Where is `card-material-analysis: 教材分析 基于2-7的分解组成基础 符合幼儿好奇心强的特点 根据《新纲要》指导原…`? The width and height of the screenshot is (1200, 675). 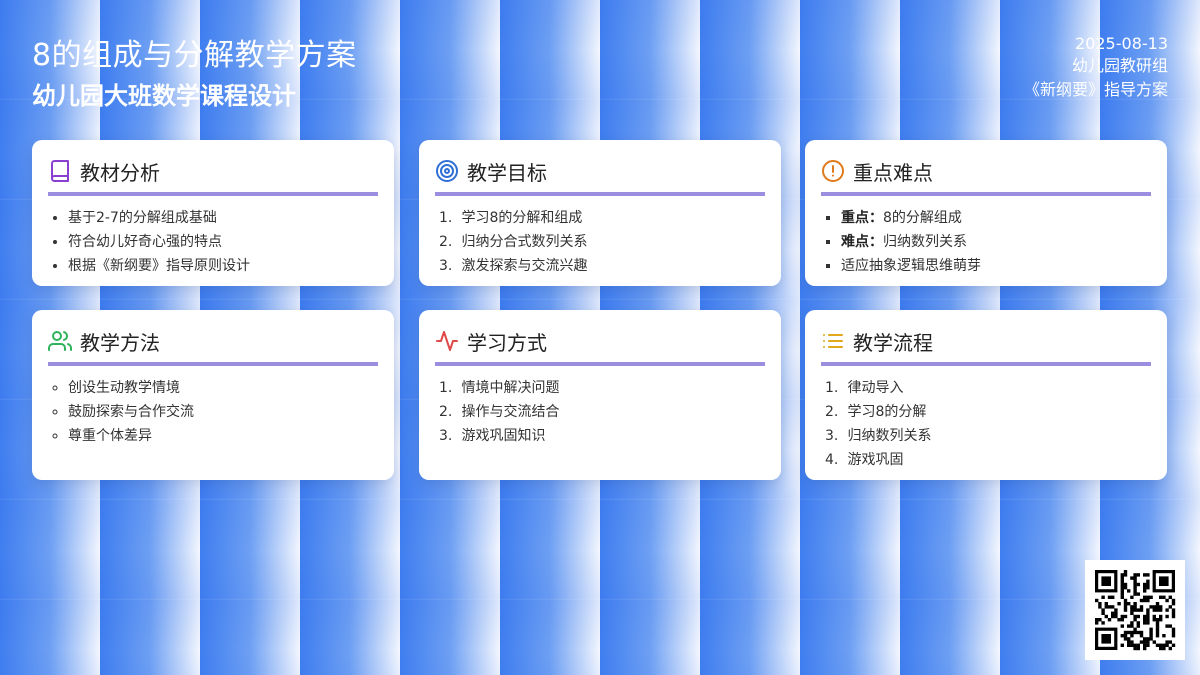
card-material-analysis: 教材分析 基于2-7的分解组成基础 符合幼儿好奇心强的特点 根据《新纲要》指导原… is located at coordinates (213, 213).